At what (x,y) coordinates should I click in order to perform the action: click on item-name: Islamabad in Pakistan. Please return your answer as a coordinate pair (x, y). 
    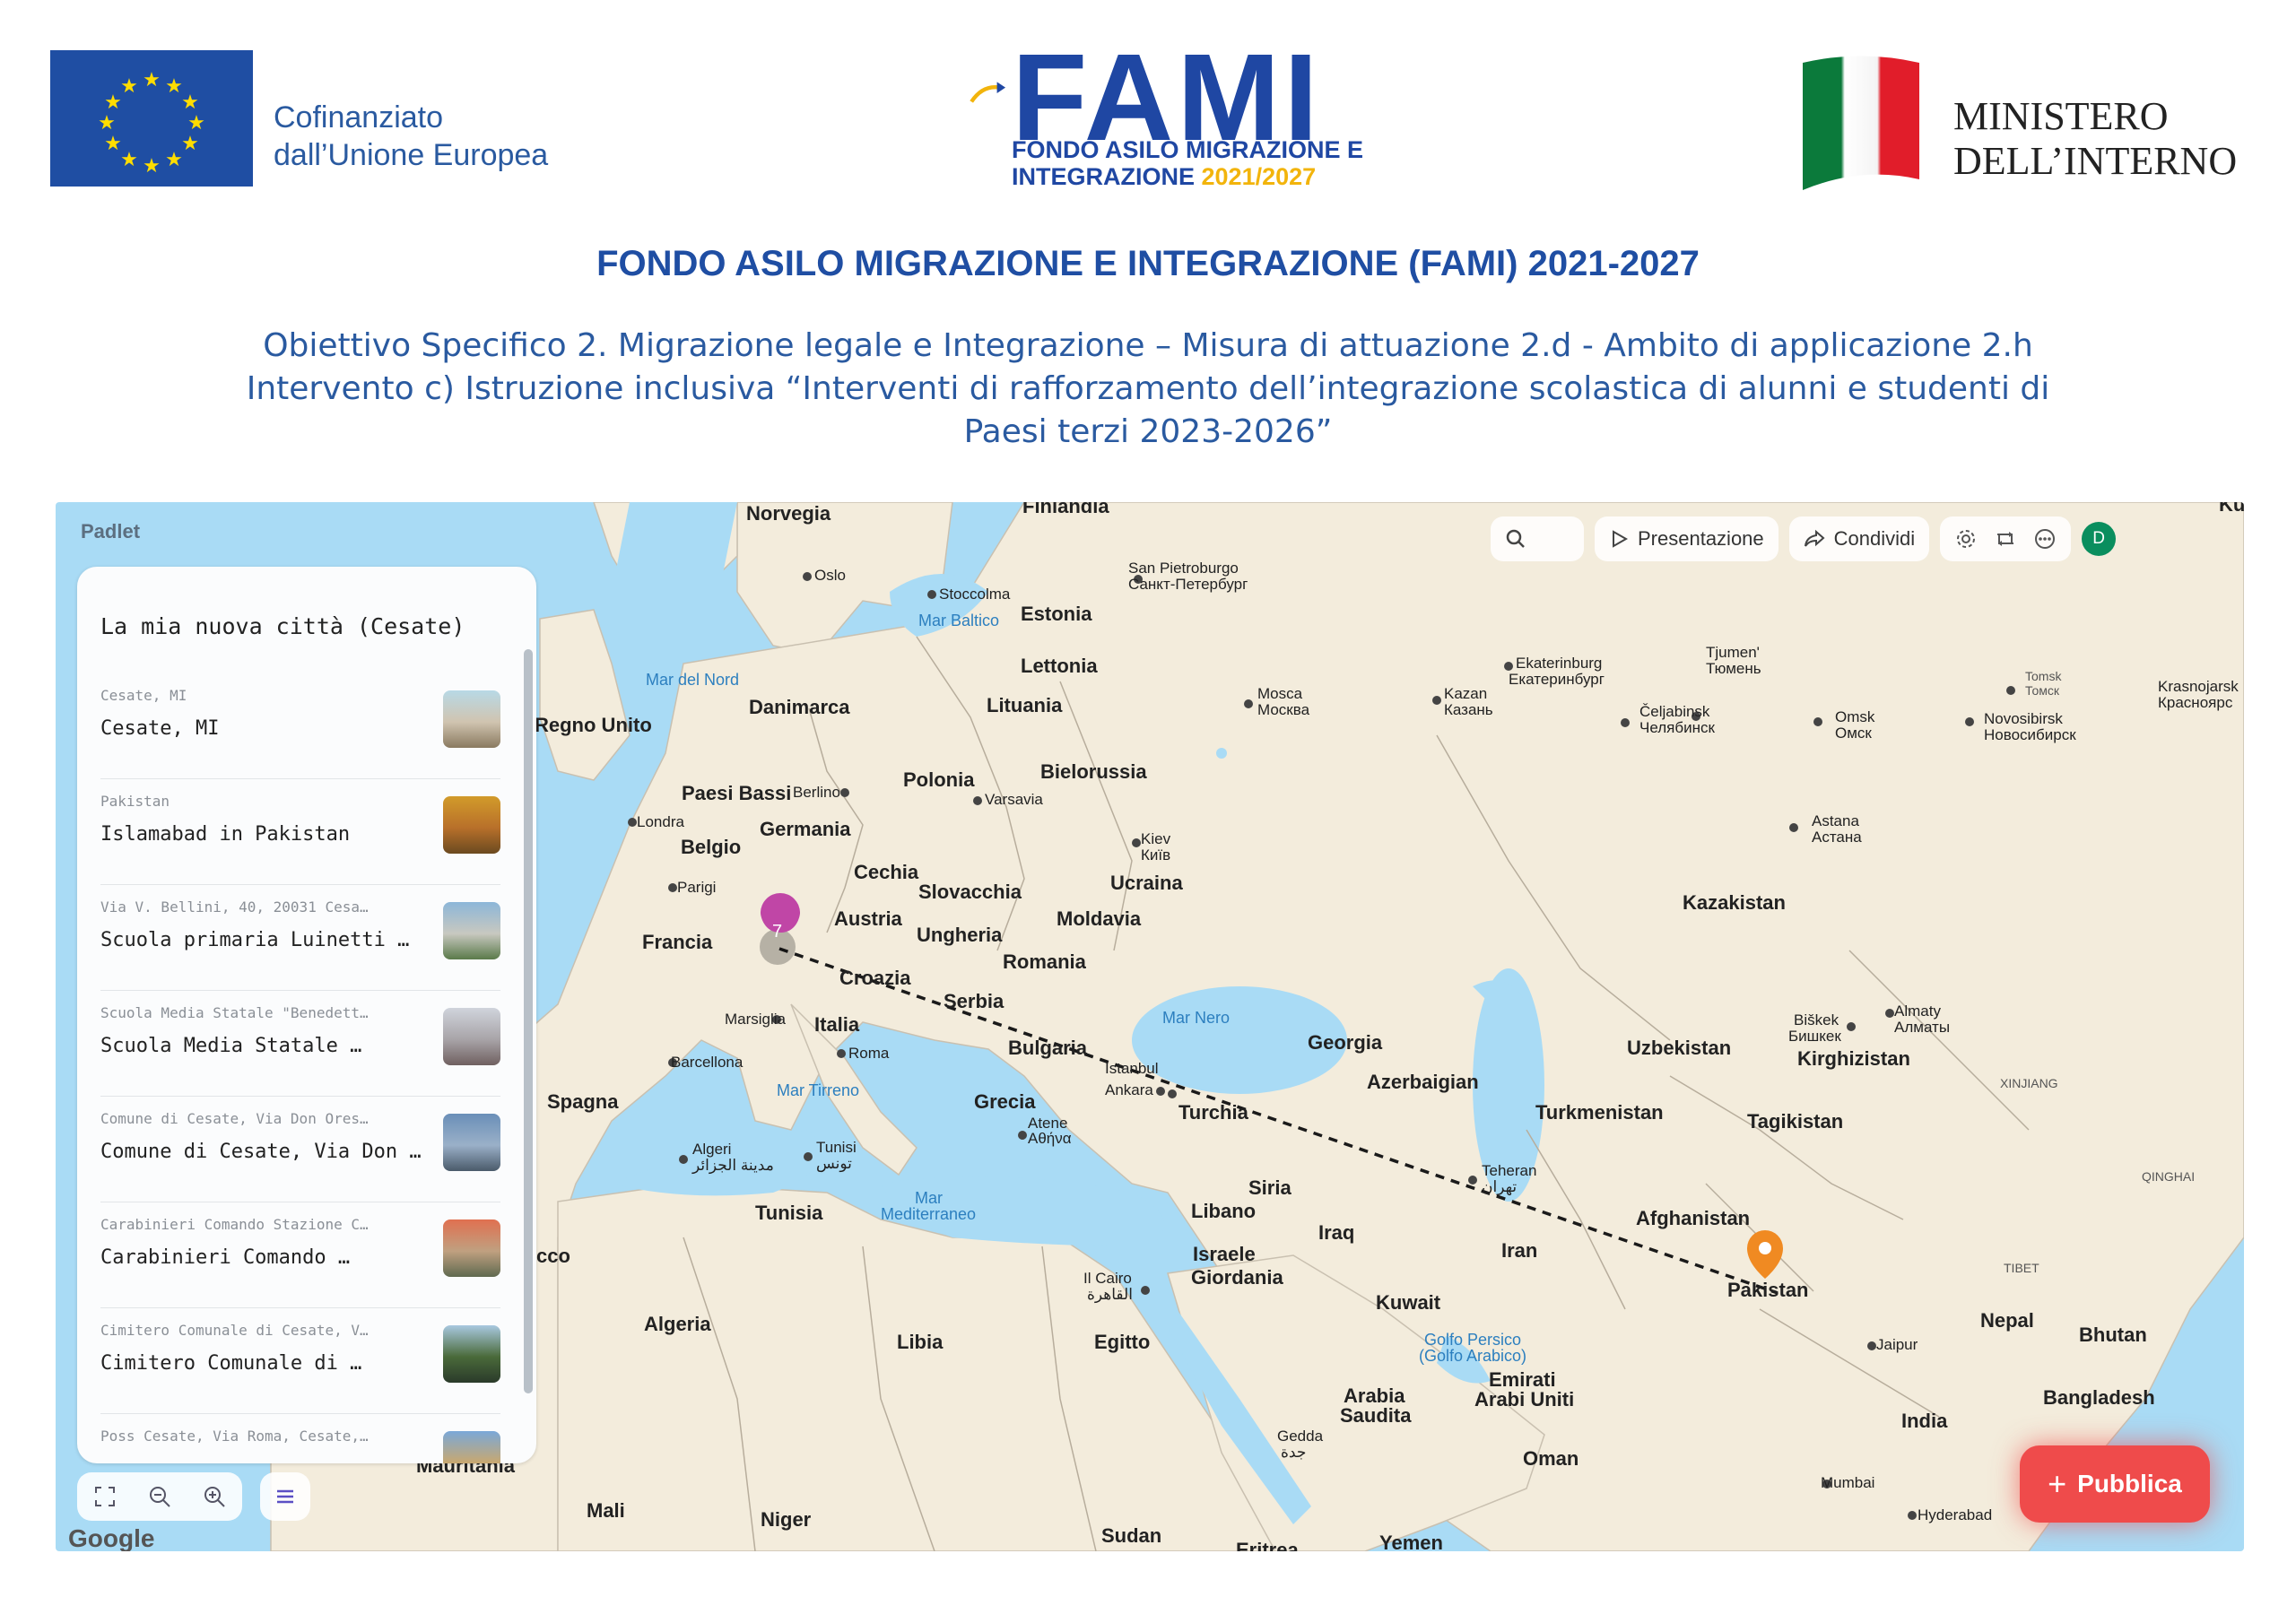
    Looking at the image, I should click on (225, 834).